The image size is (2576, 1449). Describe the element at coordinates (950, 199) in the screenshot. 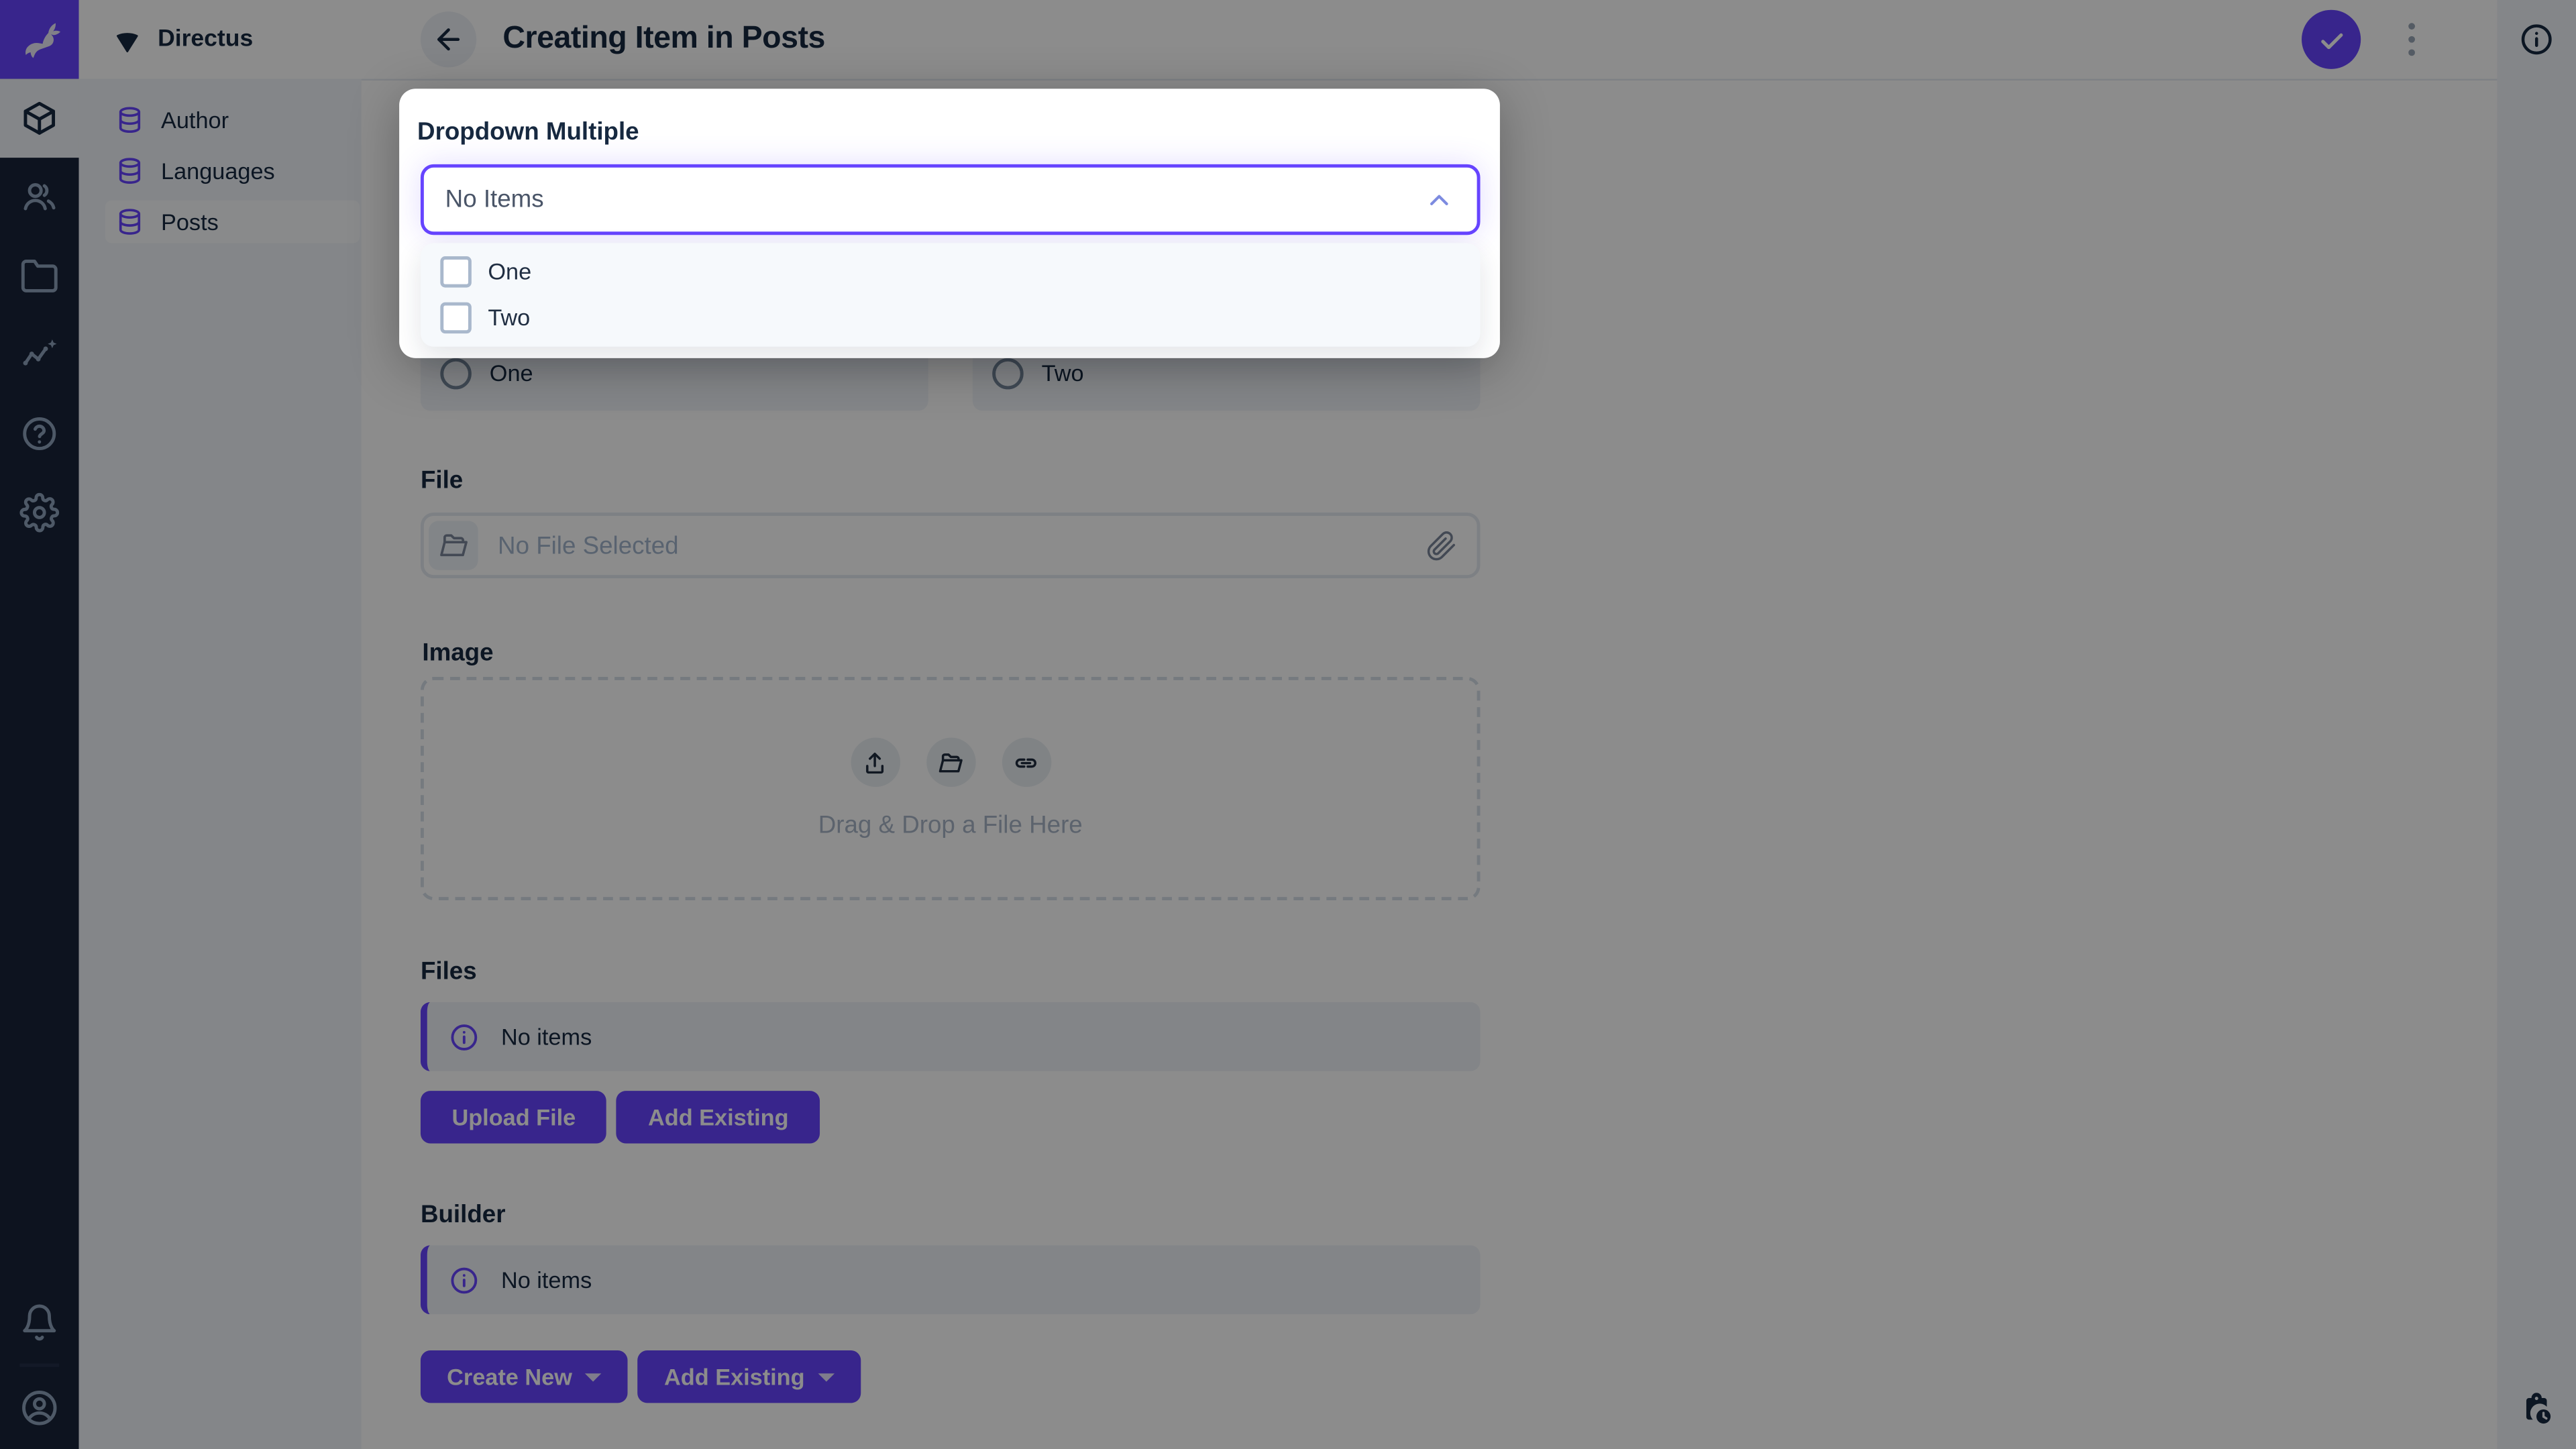

I see `dropdown-multiple-select: No Items` at that location.